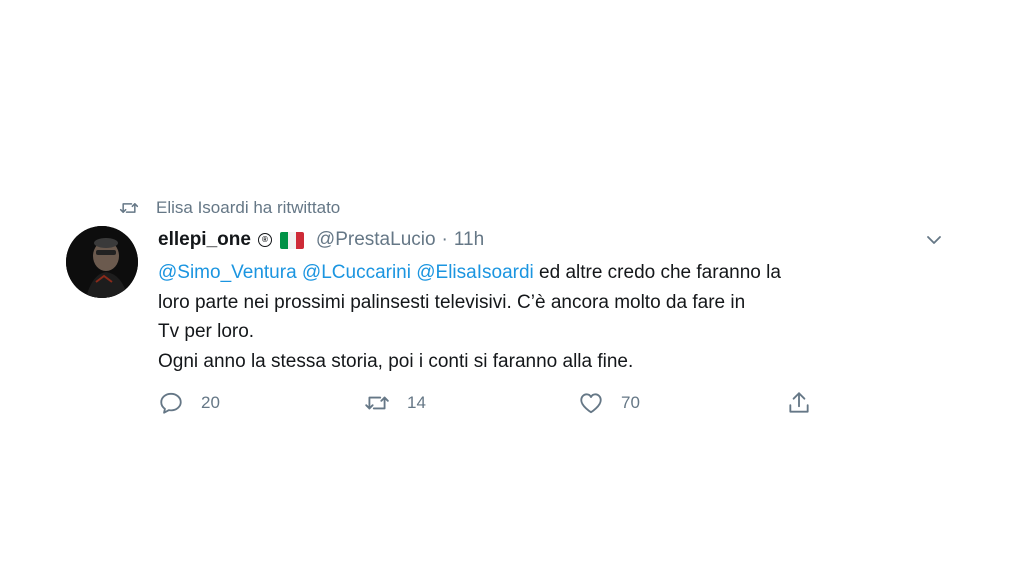 The width and height of the screenshot is (1024, 576). What do you see at coordinates (416, 402) in the screenshot?
I see `retweet-count: 14` at bounding box center [416, 402].